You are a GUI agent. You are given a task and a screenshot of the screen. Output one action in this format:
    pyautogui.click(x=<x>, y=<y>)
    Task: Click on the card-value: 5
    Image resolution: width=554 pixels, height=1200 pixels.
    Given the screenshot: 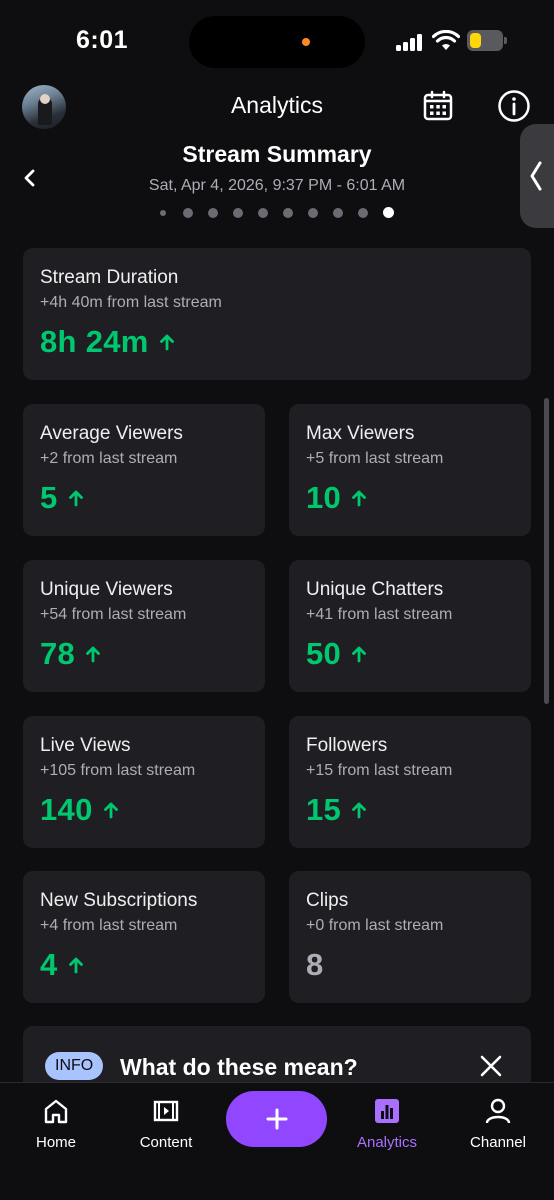 What is the action you would take?
    pyautogui.click(x=49, y=497)
    